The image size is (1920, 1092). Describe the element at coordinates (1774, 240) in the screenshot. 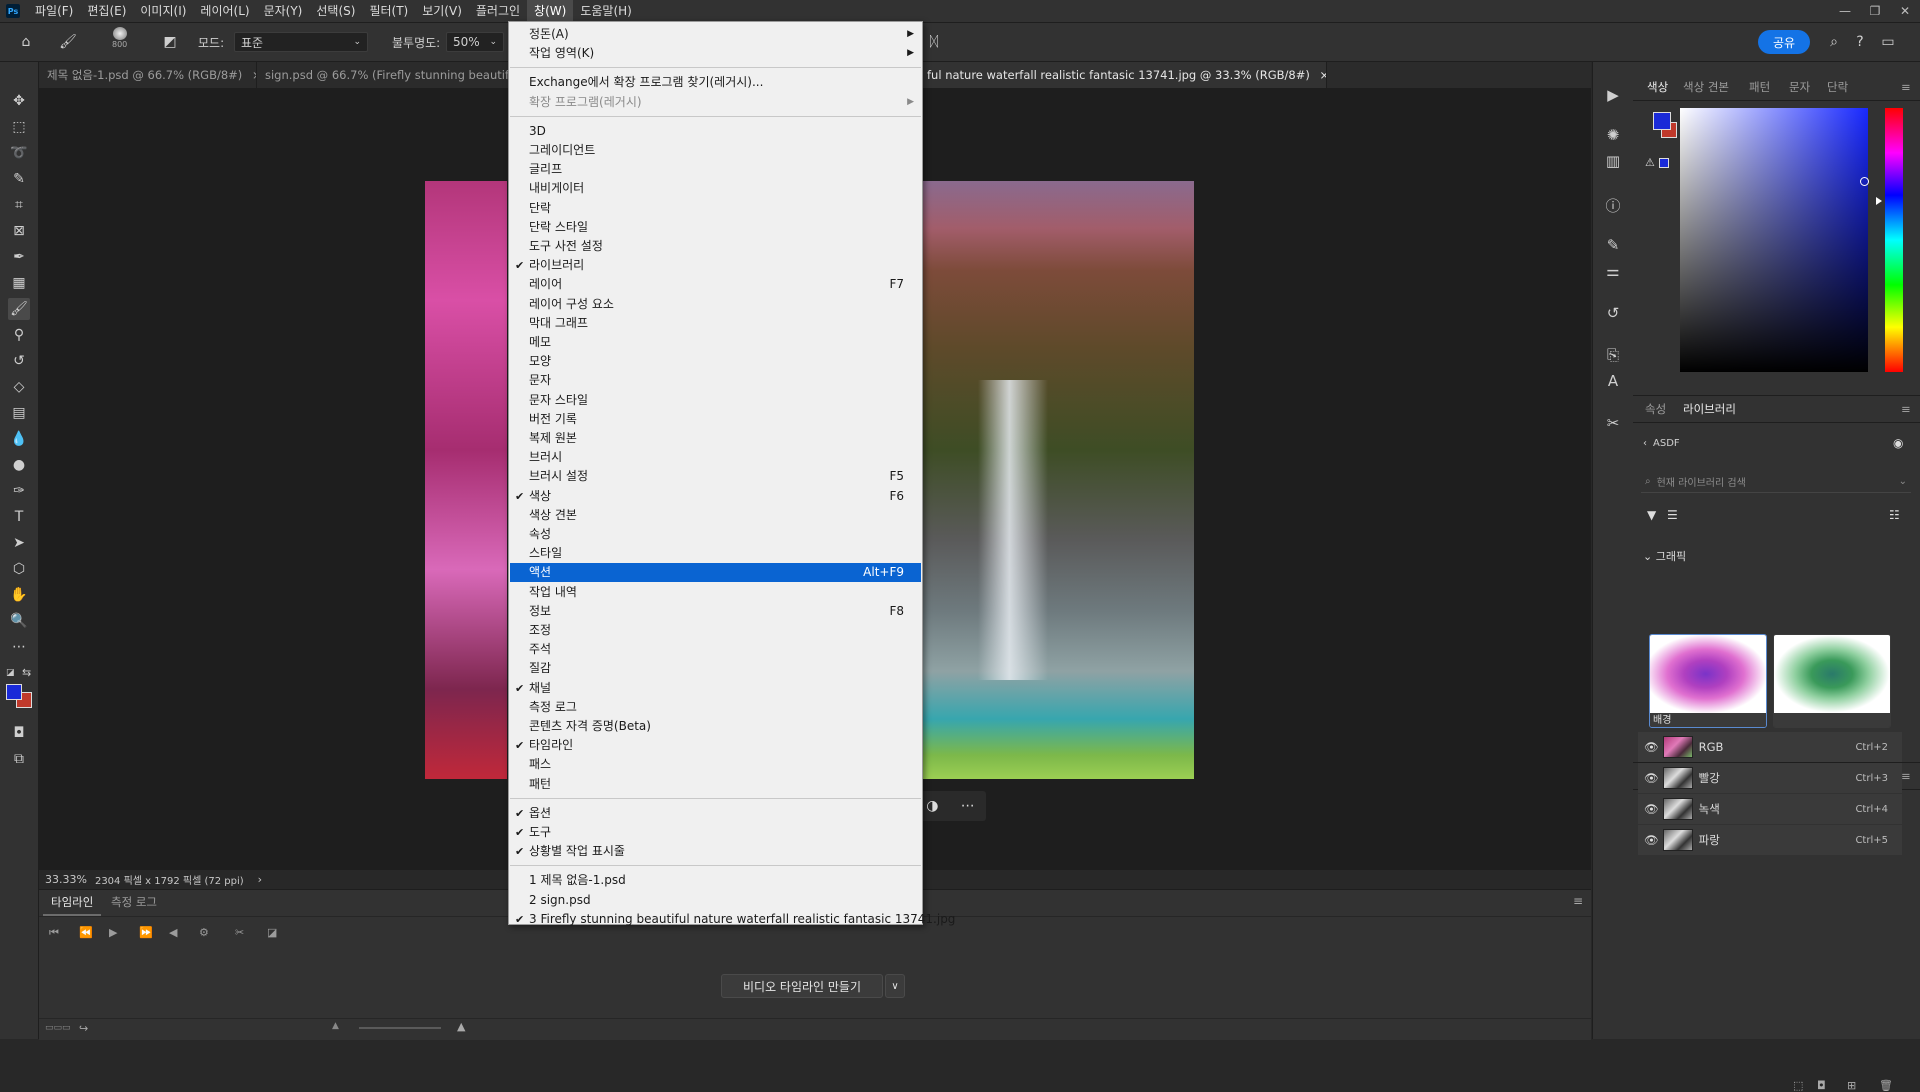

I see `color-picker-field` at that location.